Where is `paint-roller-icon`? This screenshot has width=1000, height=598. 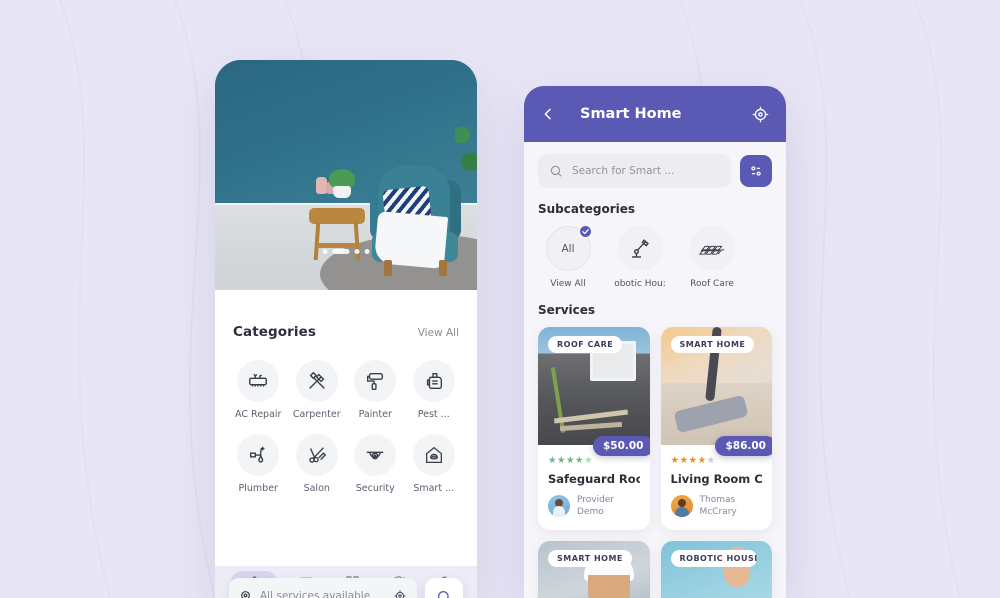
paint-roller-icon is located at coordinates (375, 381).